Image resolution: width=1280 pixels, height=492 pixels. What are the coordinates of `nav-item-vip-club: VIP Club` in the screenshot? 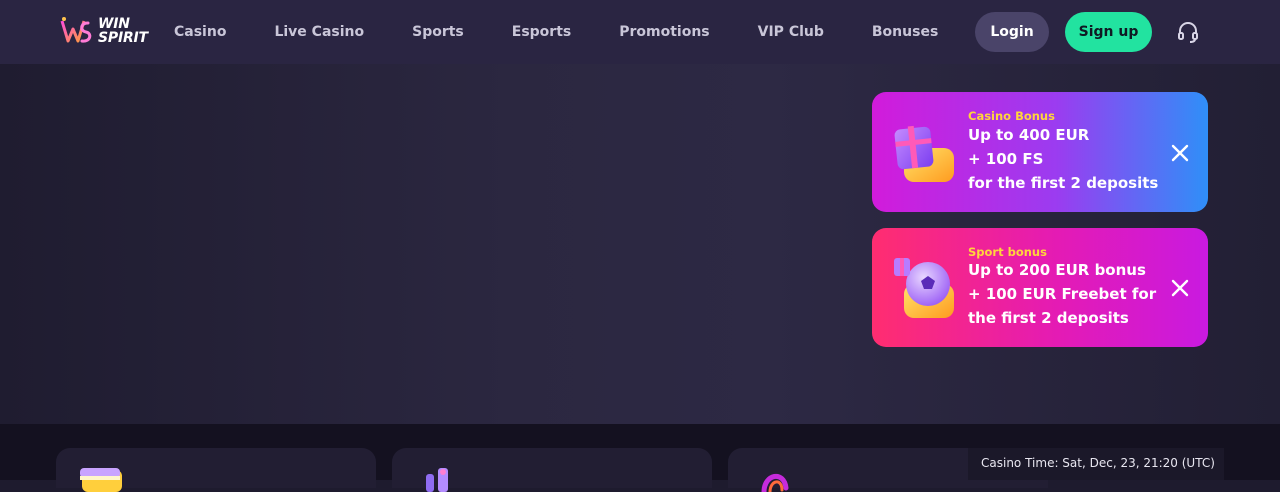 It's located at (791, 32).